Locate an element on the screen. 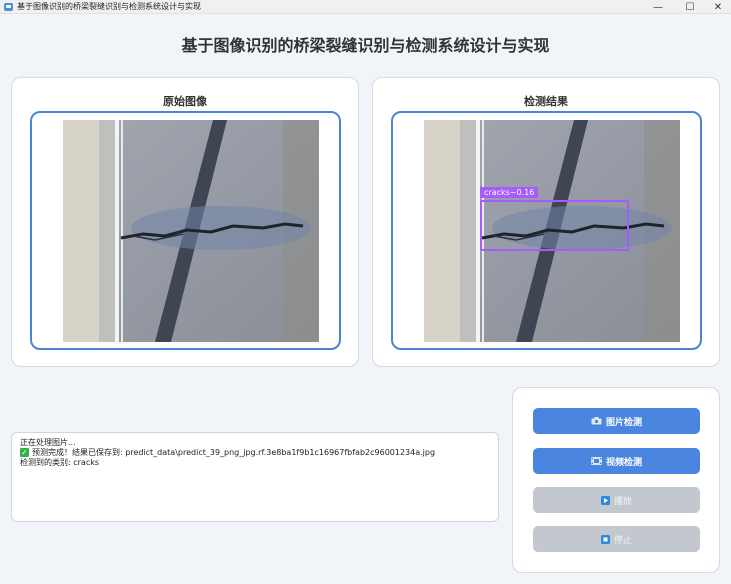 Image resolution: width=731 pixels, height=584 pixels. image-detect-label: 图片检测 is located at coordinates (623, 422).